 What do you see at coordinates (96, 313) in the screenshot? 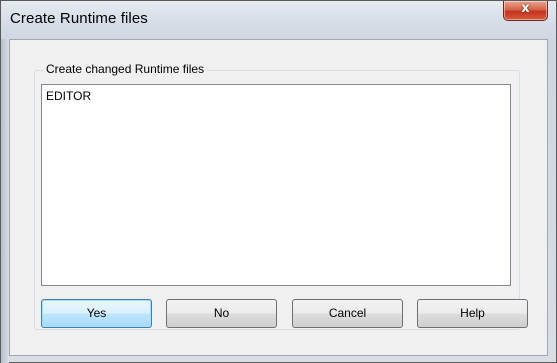
I see `yes-button: Yes` at bounding box center [96, 313].